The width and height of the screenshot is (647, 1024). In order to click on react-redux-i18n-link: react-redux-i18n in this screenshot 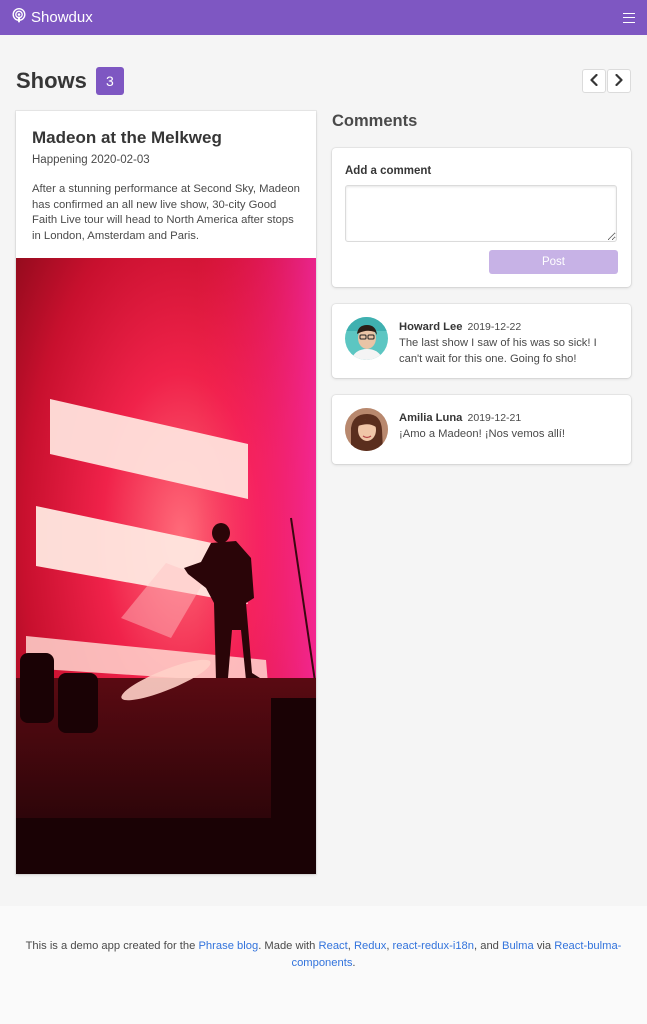, I will do `click(433, 946)`.